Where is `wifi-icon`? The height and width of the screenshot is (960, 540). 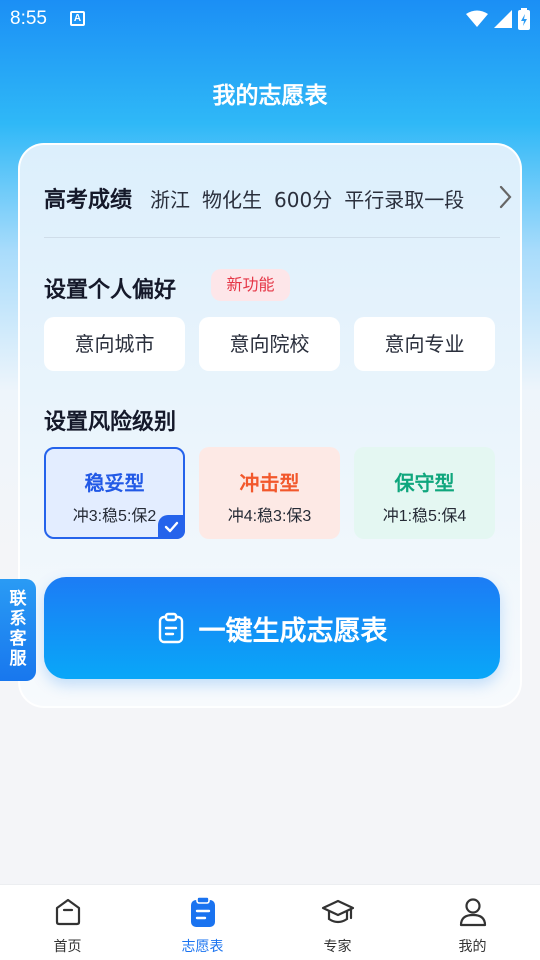 wifi-icon is located at coordinates (477, 18).